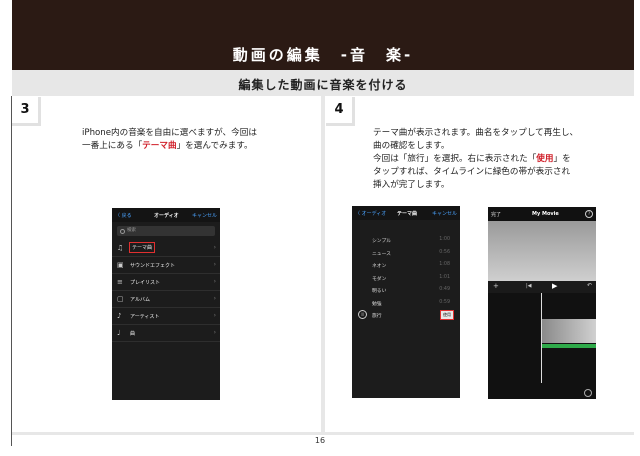 The image size is (640, 456). I want to click on section-title: 編集した動画に音楽を付ける, so click(323, 85).